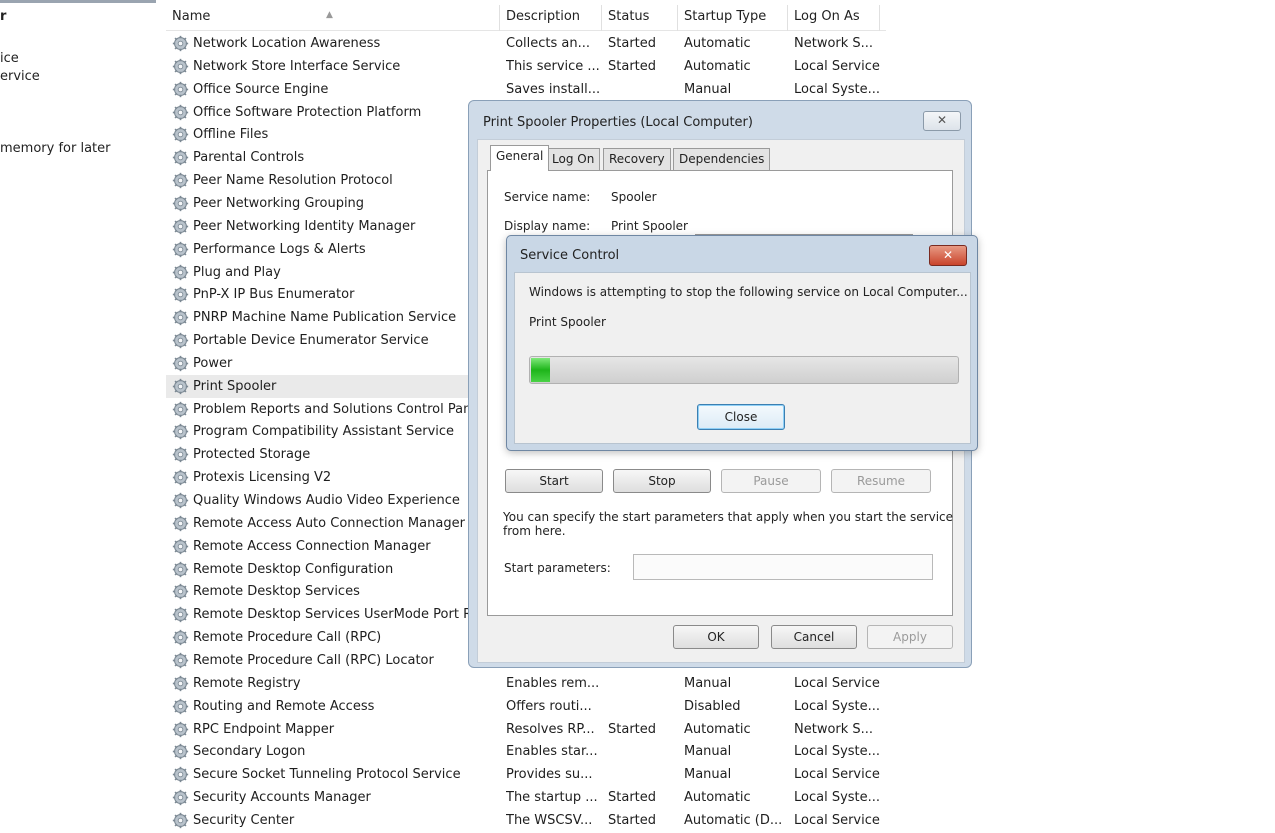 The width and height of the screenshot is (1275, 833). I want to click on left-pane-text-3: memory for later, so click(55, 148).